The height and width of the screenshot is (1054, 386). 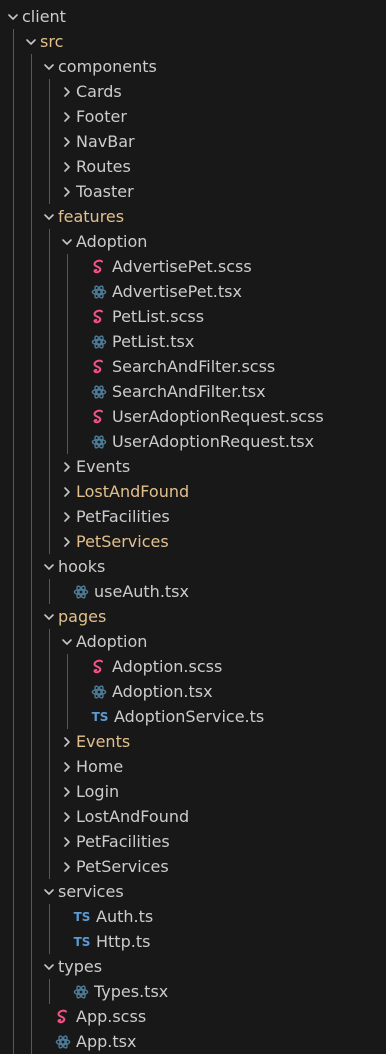 What do you see at coordinates (193, 616) in the screenshot?
I see `folder-item-pages: pages` at bounding box center [193, 616].